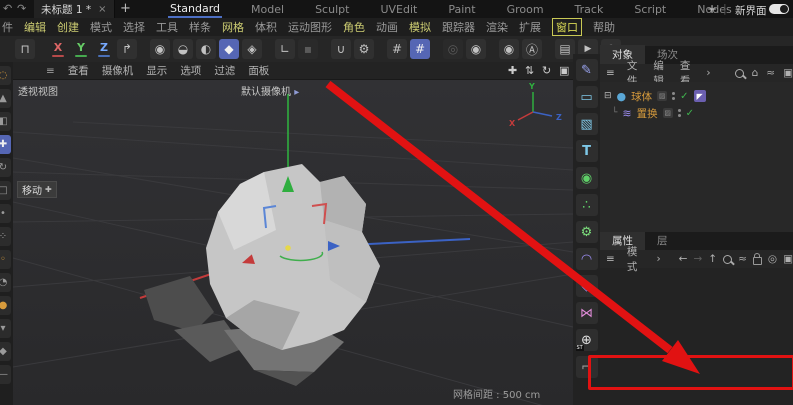 This screenshot has height=405, width=793. I want to click on viewport-menu-display: 显示, so click(156, 70).